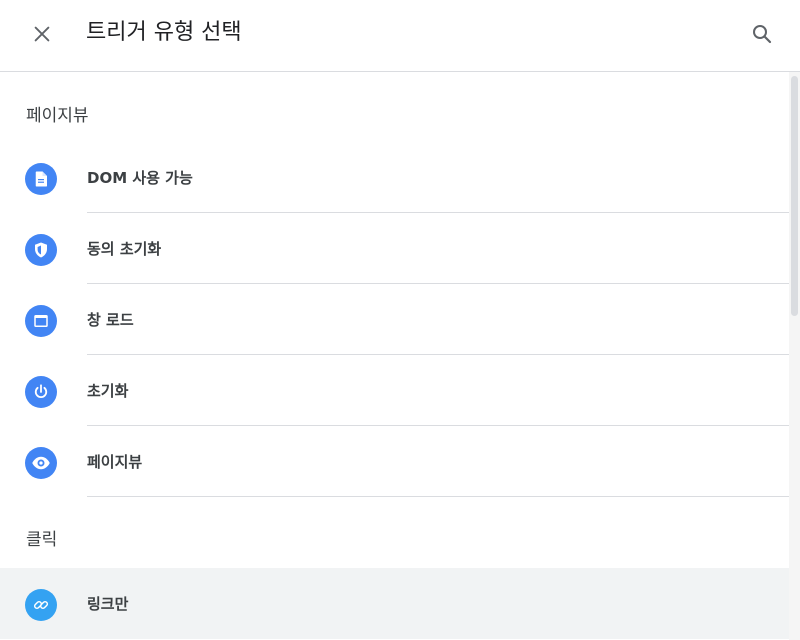 The width and height of the screenshot is (800, 640). Describe the element at coordinates (42, 540) in the screenshot. I see `section-header-click: 클릭` at that location.